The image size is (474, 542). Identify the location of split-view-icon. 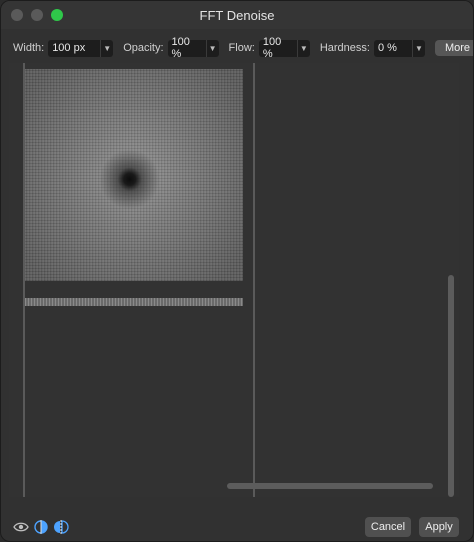
(41, 527).